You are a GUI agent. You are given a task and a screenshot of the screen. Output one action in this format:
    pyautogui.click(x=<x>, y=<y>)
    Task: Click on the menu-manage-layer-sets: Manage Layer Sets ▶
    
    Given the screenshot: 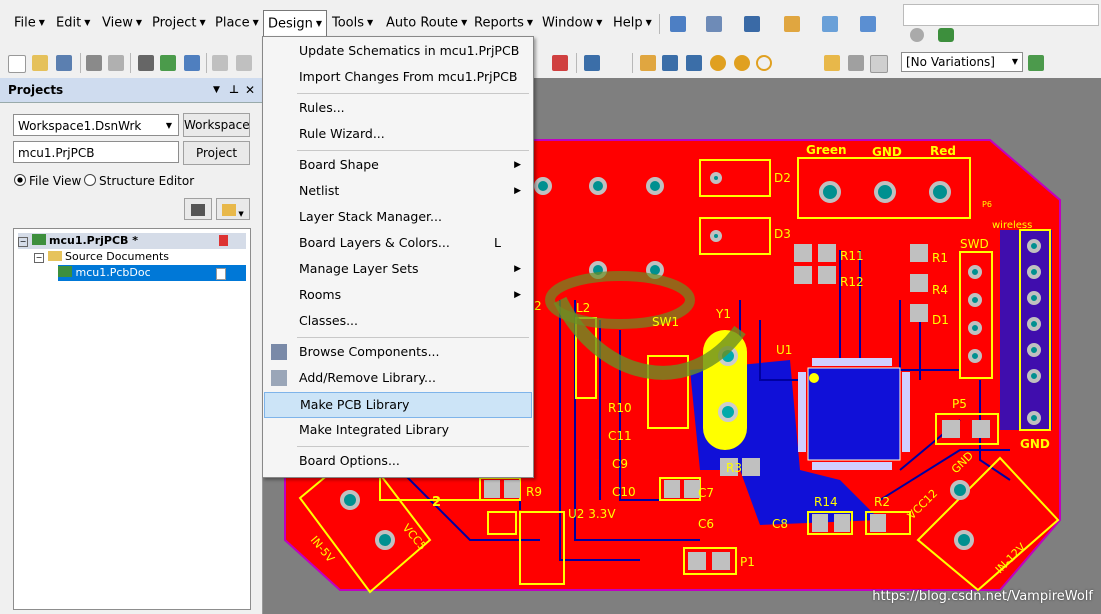 What is the action you would take?
    pyautogui.click(x=397, y=269)
    